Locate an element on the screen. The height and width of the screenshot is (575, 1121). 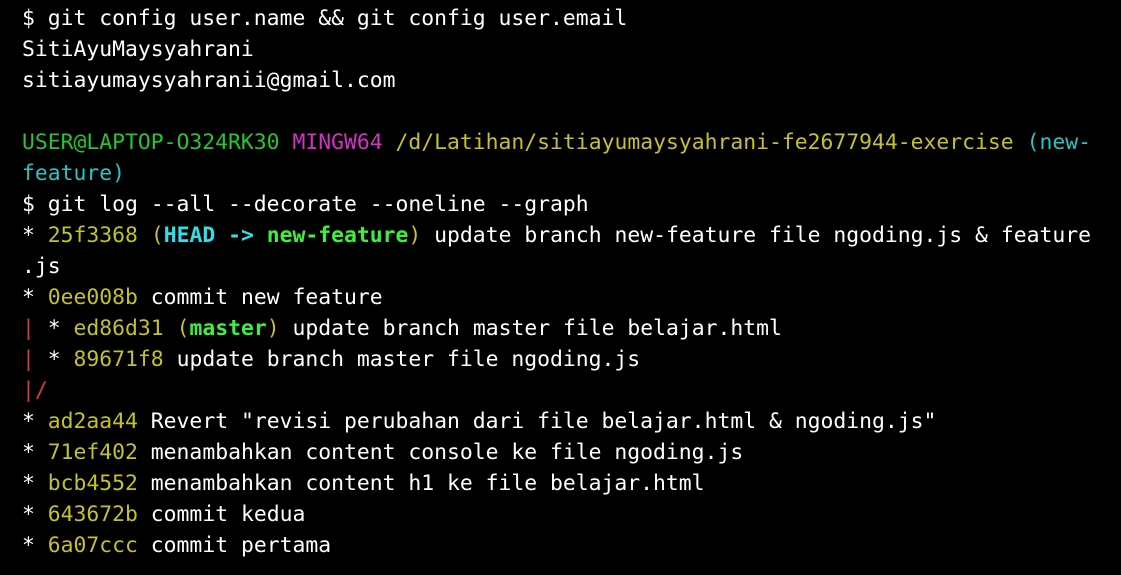
terminal-text-segment: (new- is located at coordinates (1058, 142).